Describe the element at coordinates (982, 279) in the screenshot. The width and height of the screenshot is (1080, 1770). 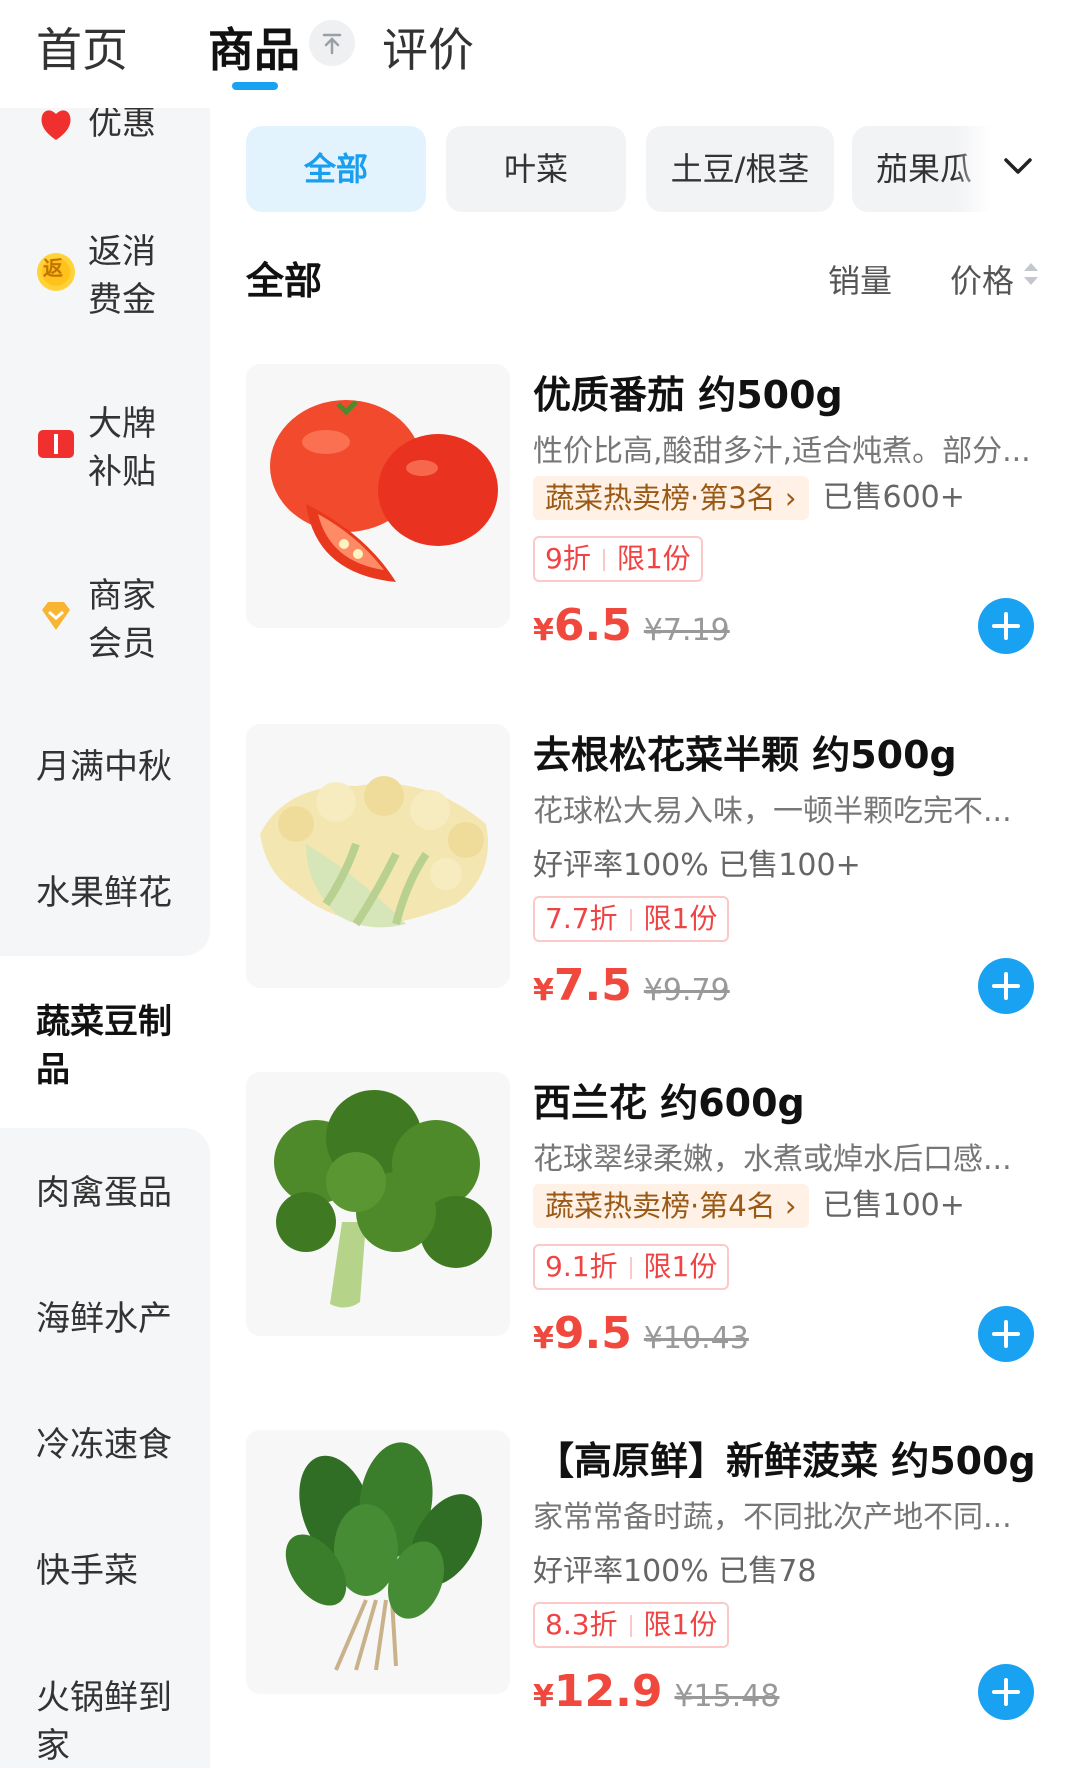
I see `sort-by-price: 价格` at that location.